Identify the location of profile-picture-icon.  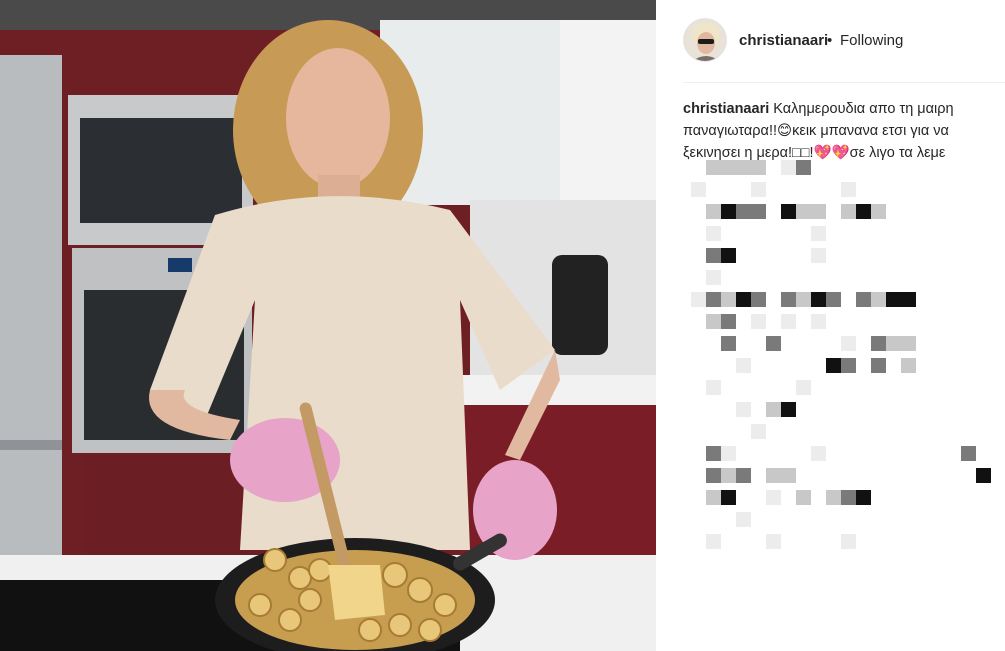
(705, 40).